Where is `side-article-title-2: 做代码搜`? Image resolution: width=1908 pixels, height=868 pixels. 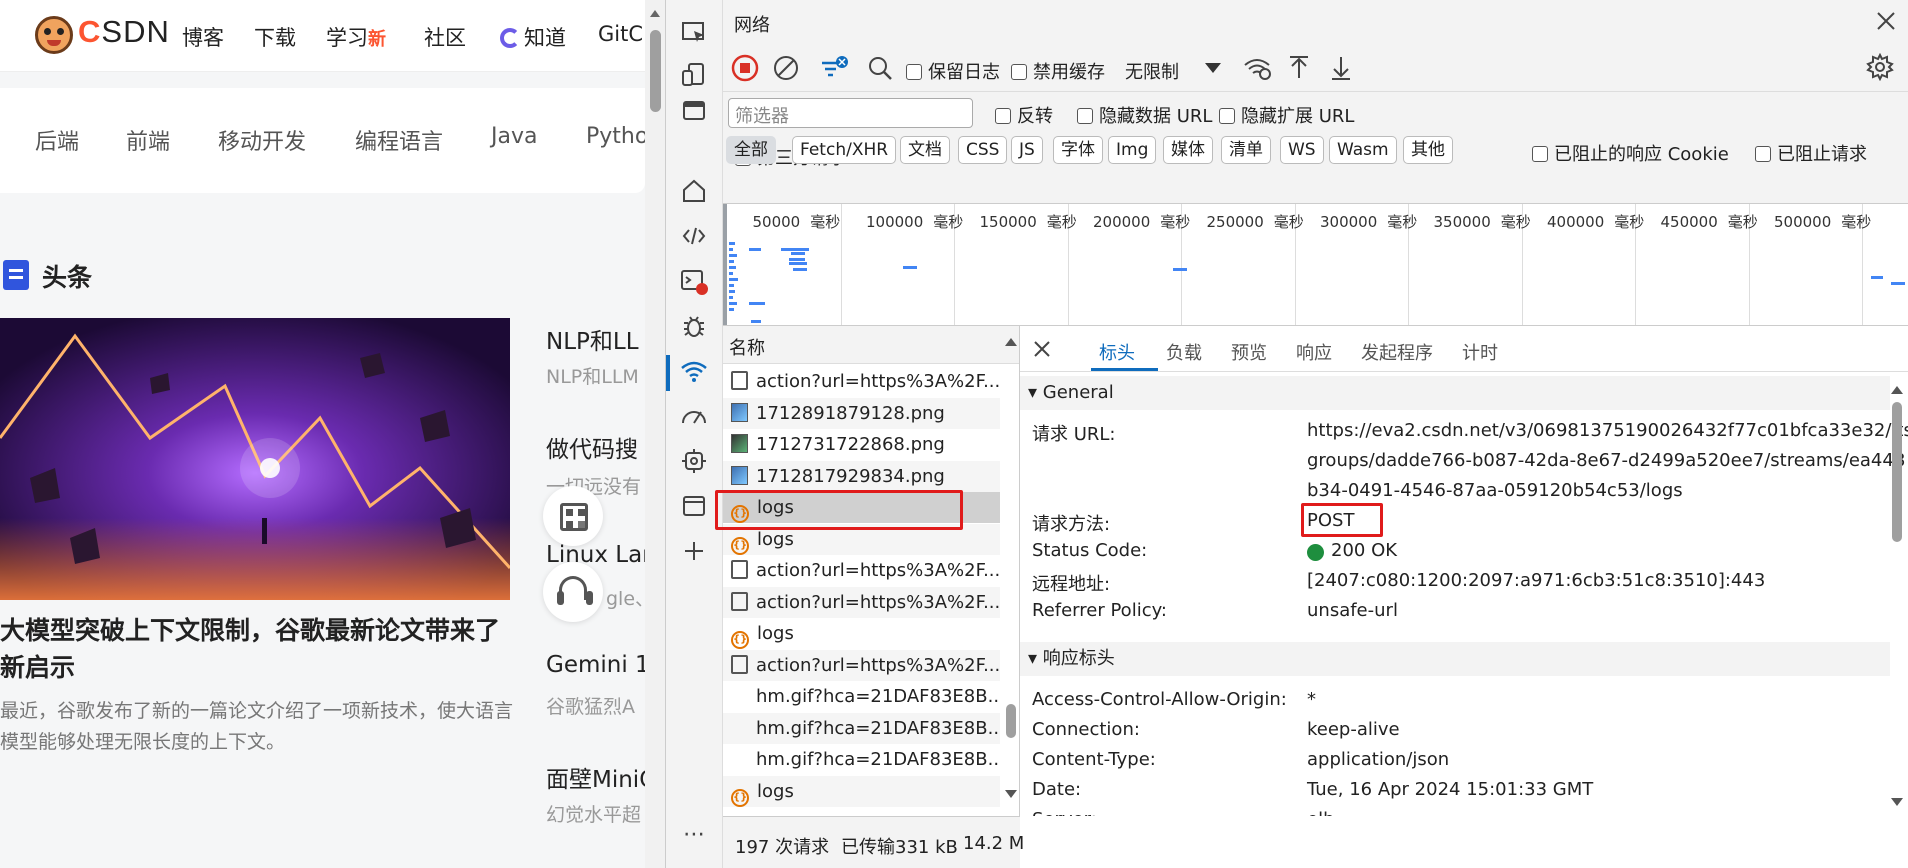 side-article-title-2: 做代码搜 is located at coordinates (592, 447).